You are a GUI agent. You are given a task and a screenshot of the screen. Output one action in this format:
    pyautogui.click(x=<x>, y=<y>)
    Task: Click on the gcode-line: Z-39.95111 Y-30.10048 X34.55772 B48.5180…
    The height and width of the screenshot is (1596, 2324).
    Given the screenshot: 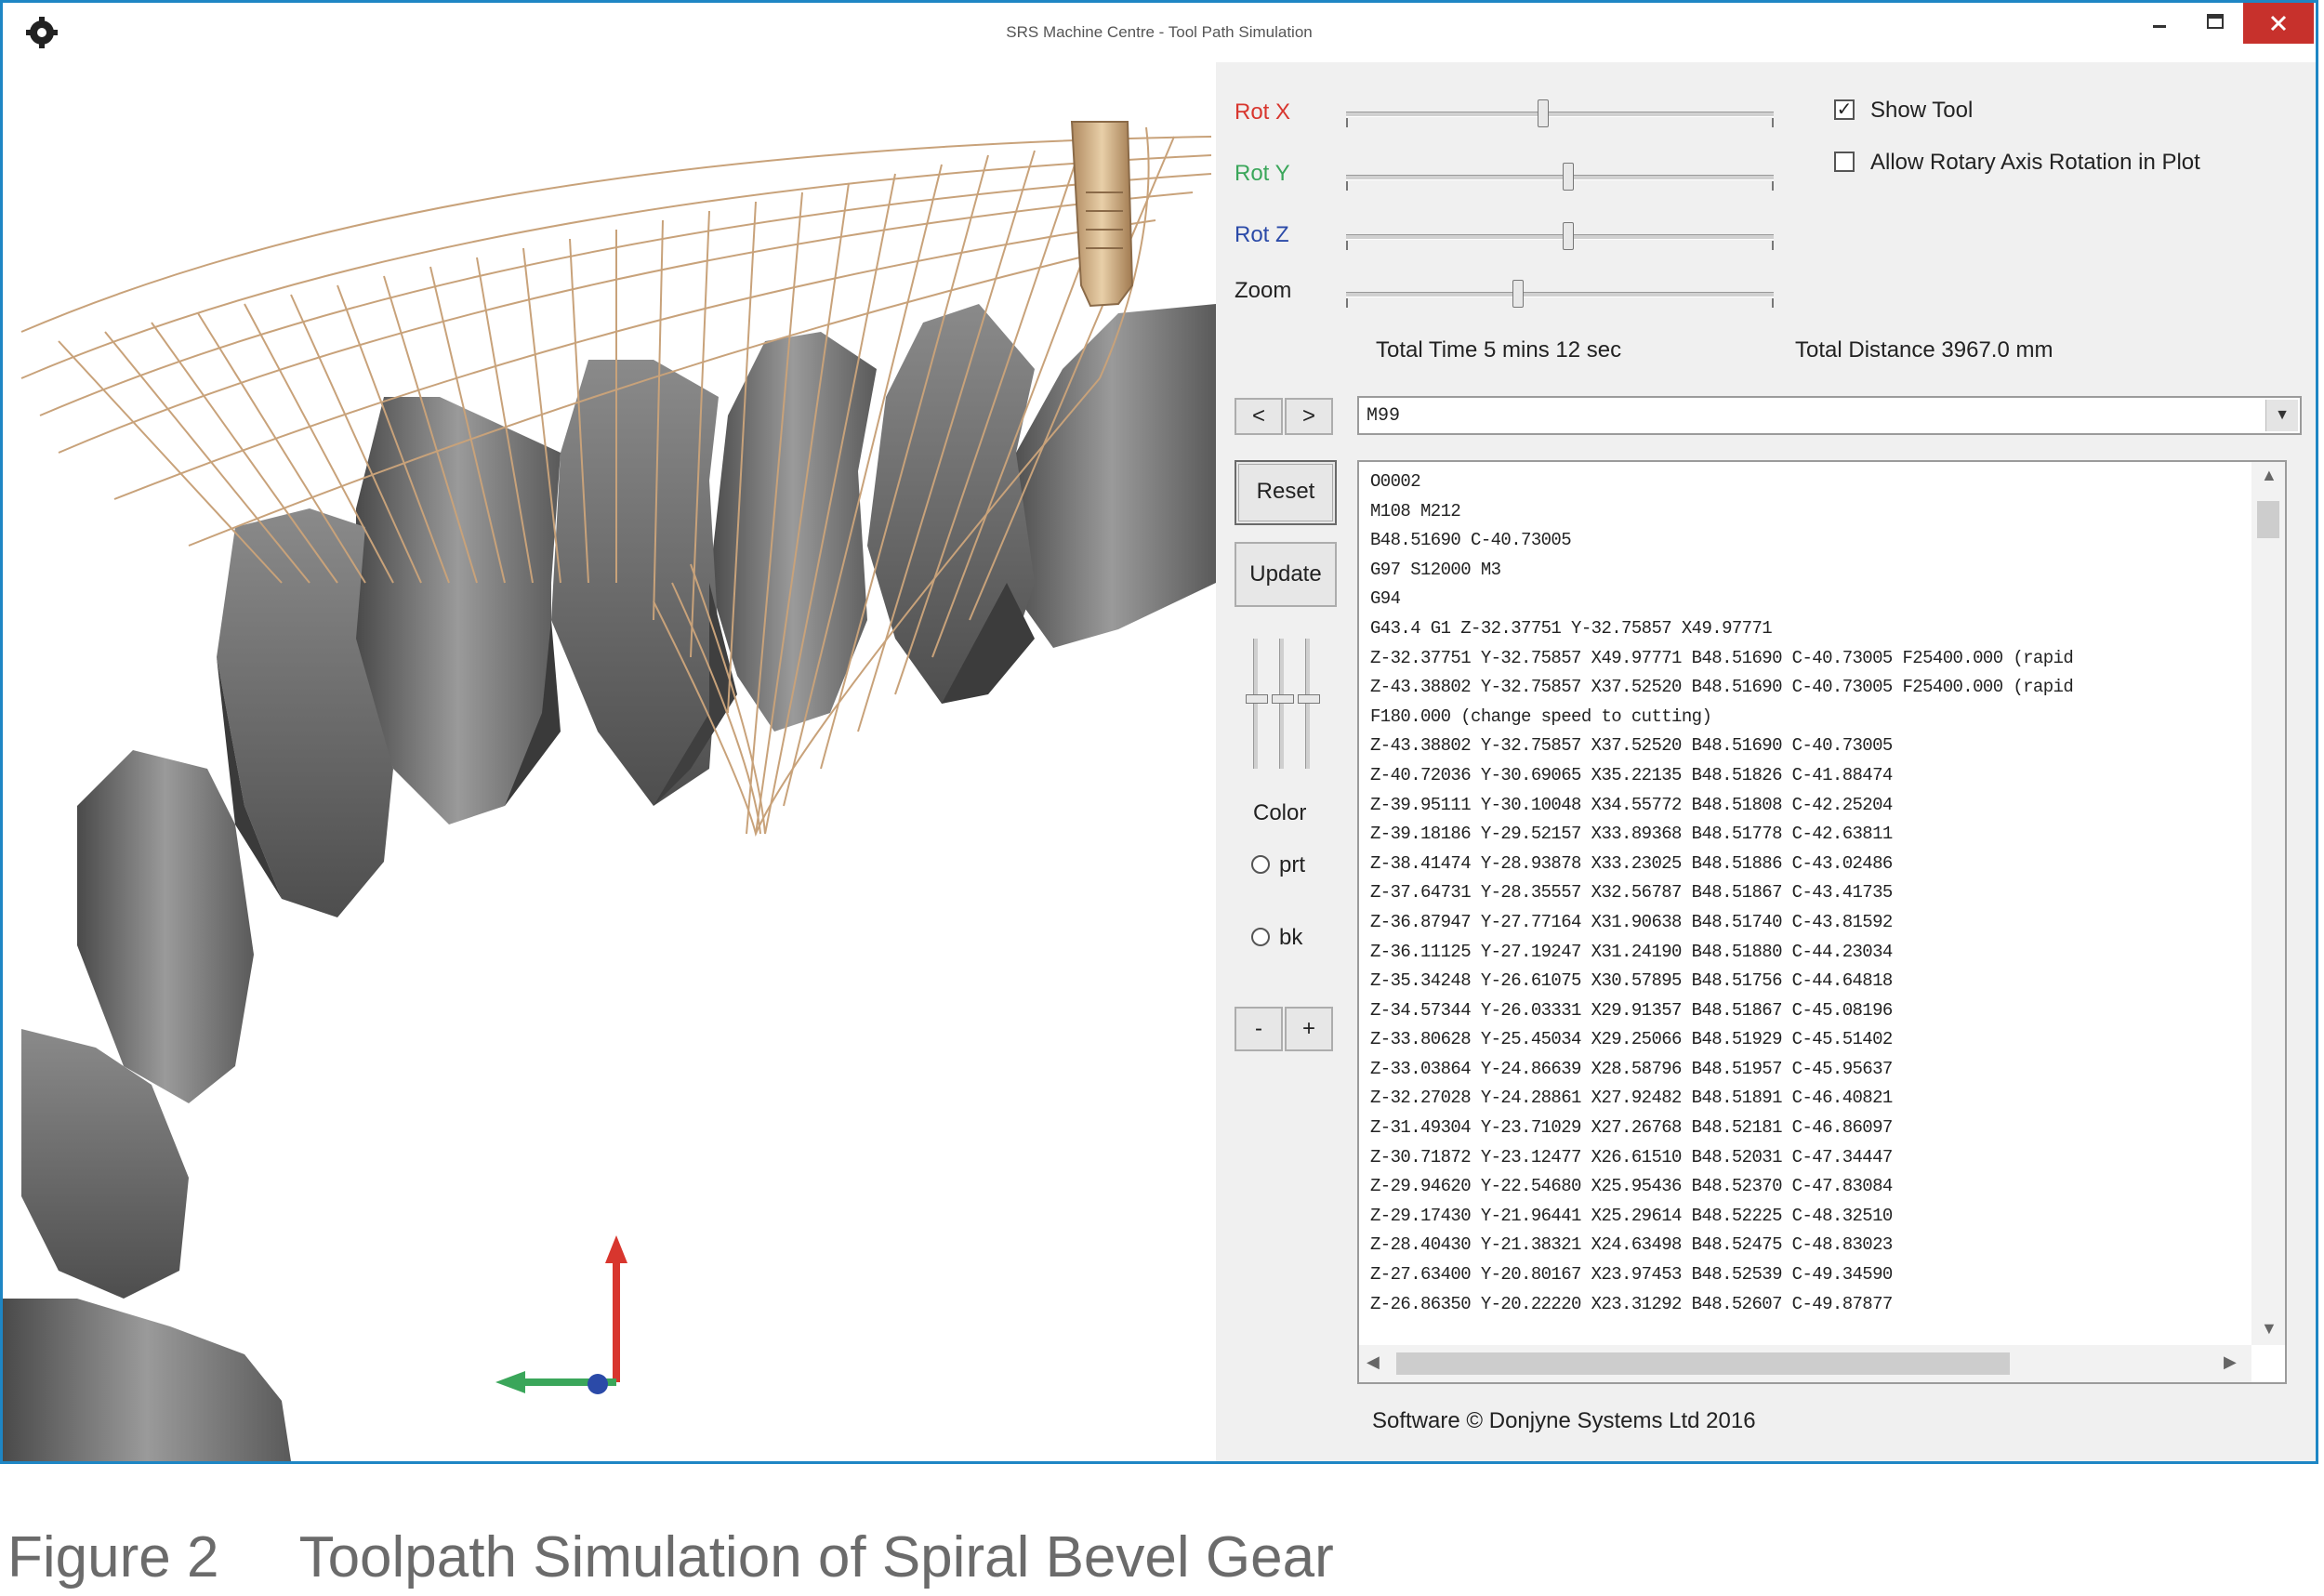 What is the action you would take?
    pyautogui.click(x=1802, y=806)
    